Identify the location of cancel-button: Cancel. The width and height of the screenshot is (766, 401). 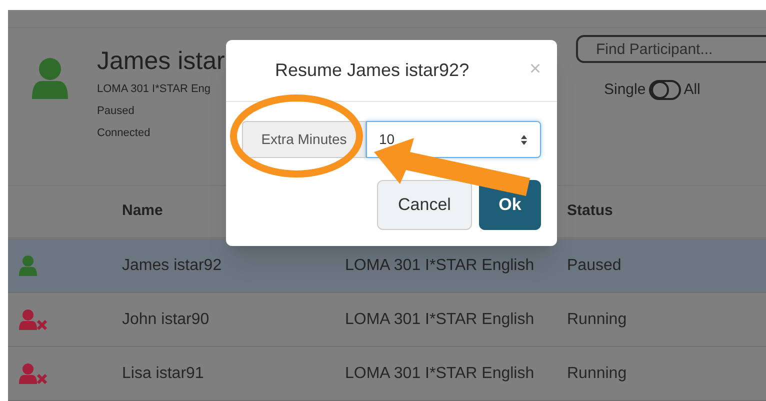
(424, 205).